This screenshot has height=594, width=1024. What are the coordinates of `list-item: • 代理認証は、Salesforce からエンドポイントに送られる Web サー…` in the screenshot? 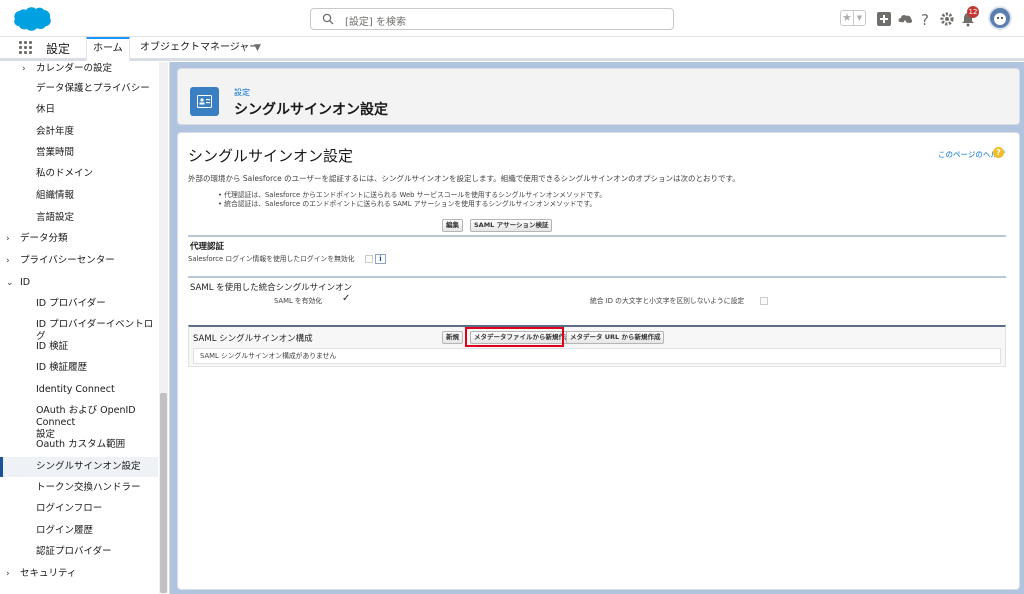 It's located at (412, 195).